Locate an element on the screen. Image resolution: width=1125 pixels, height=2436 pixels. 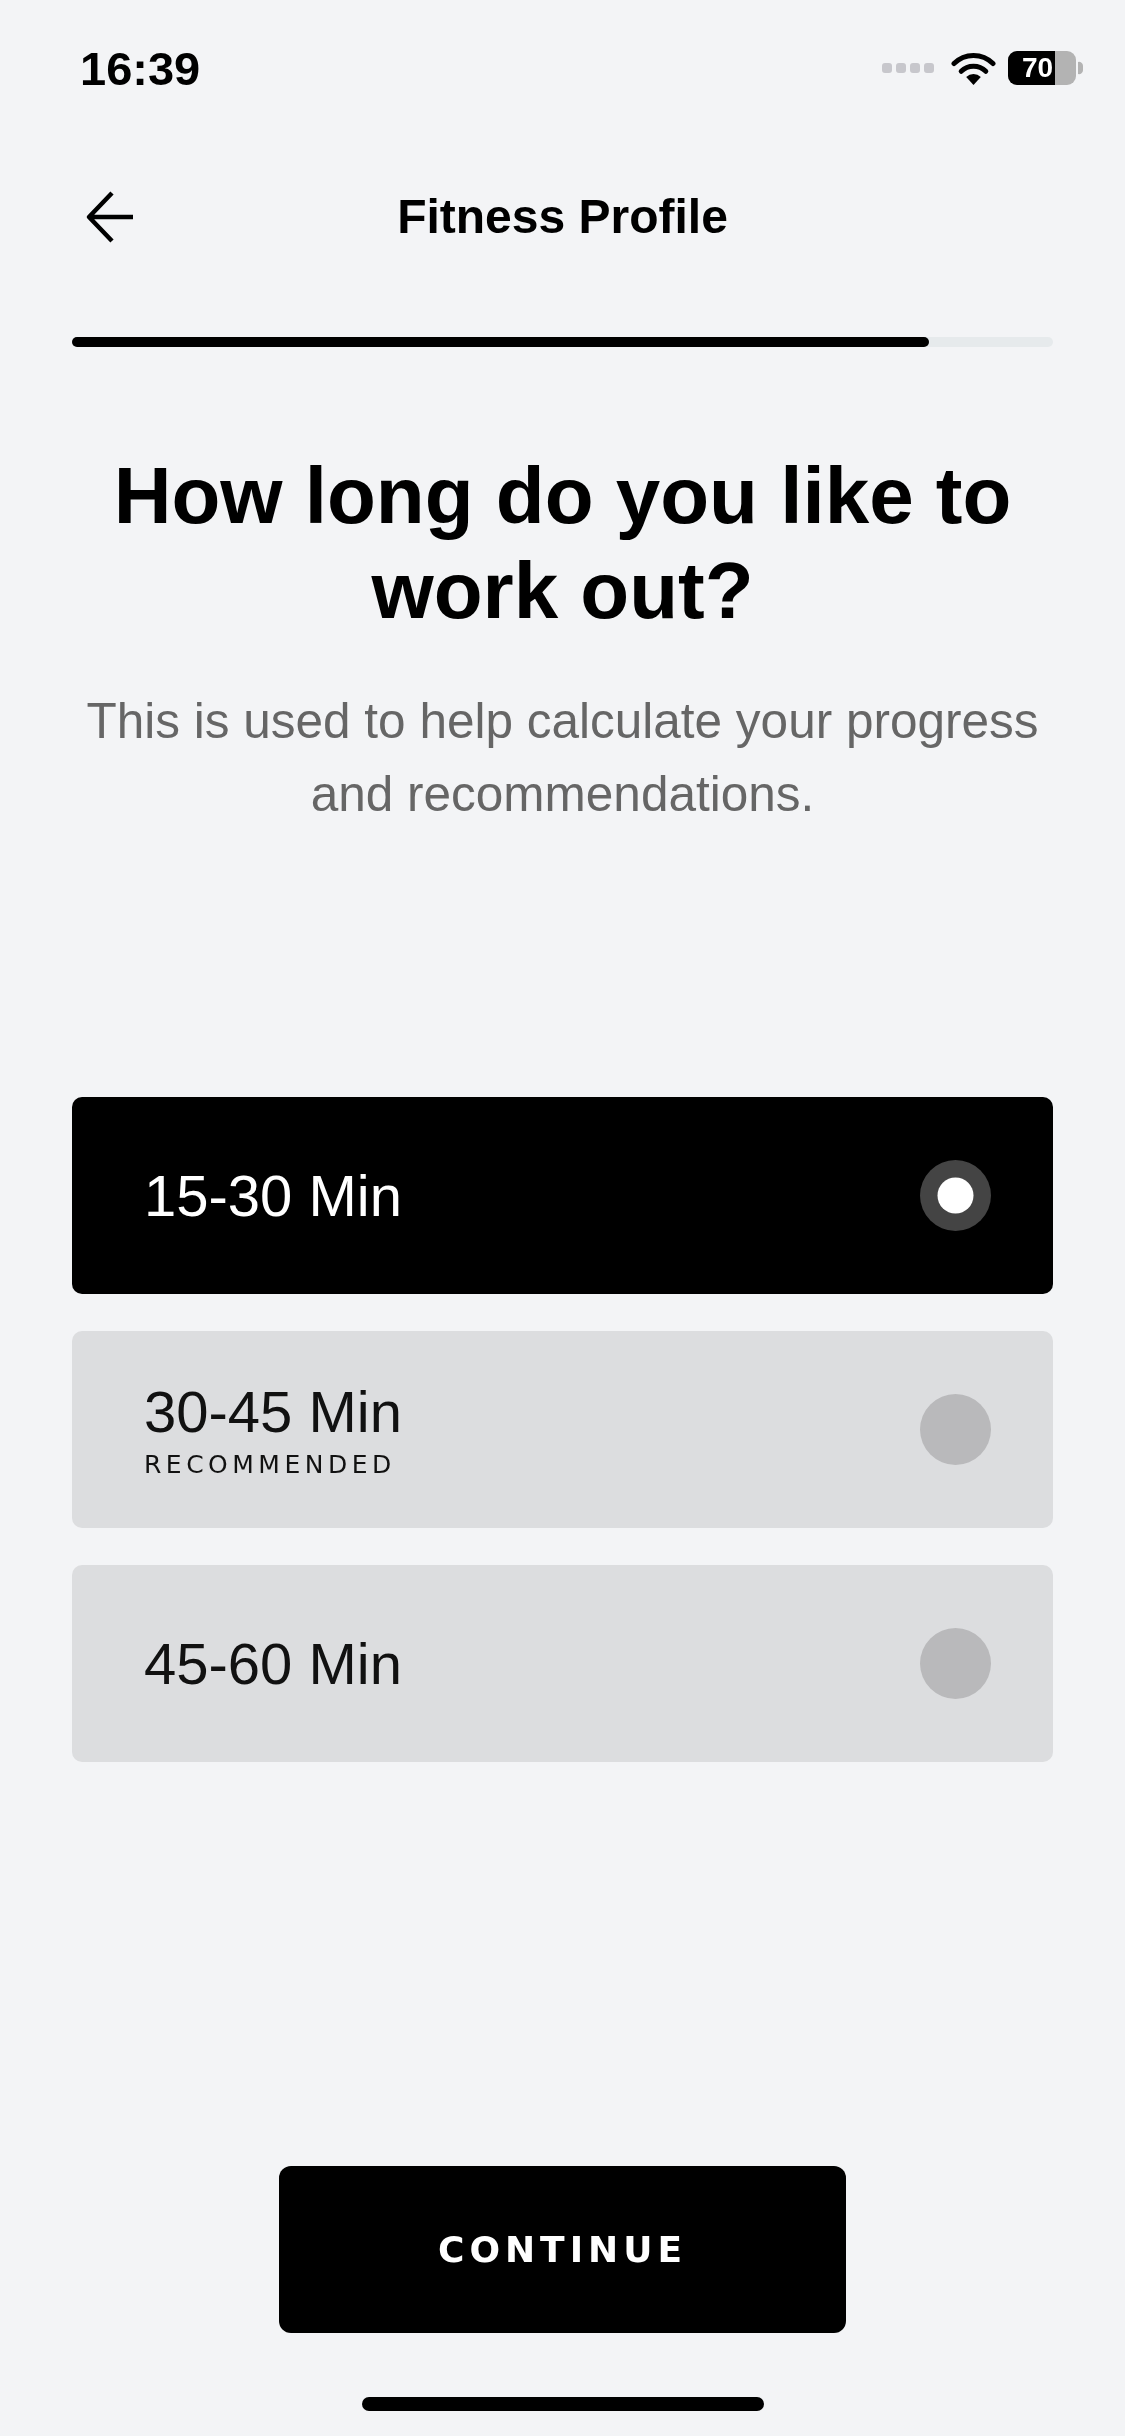
battery-icon is located at coordinates (1045, 68).